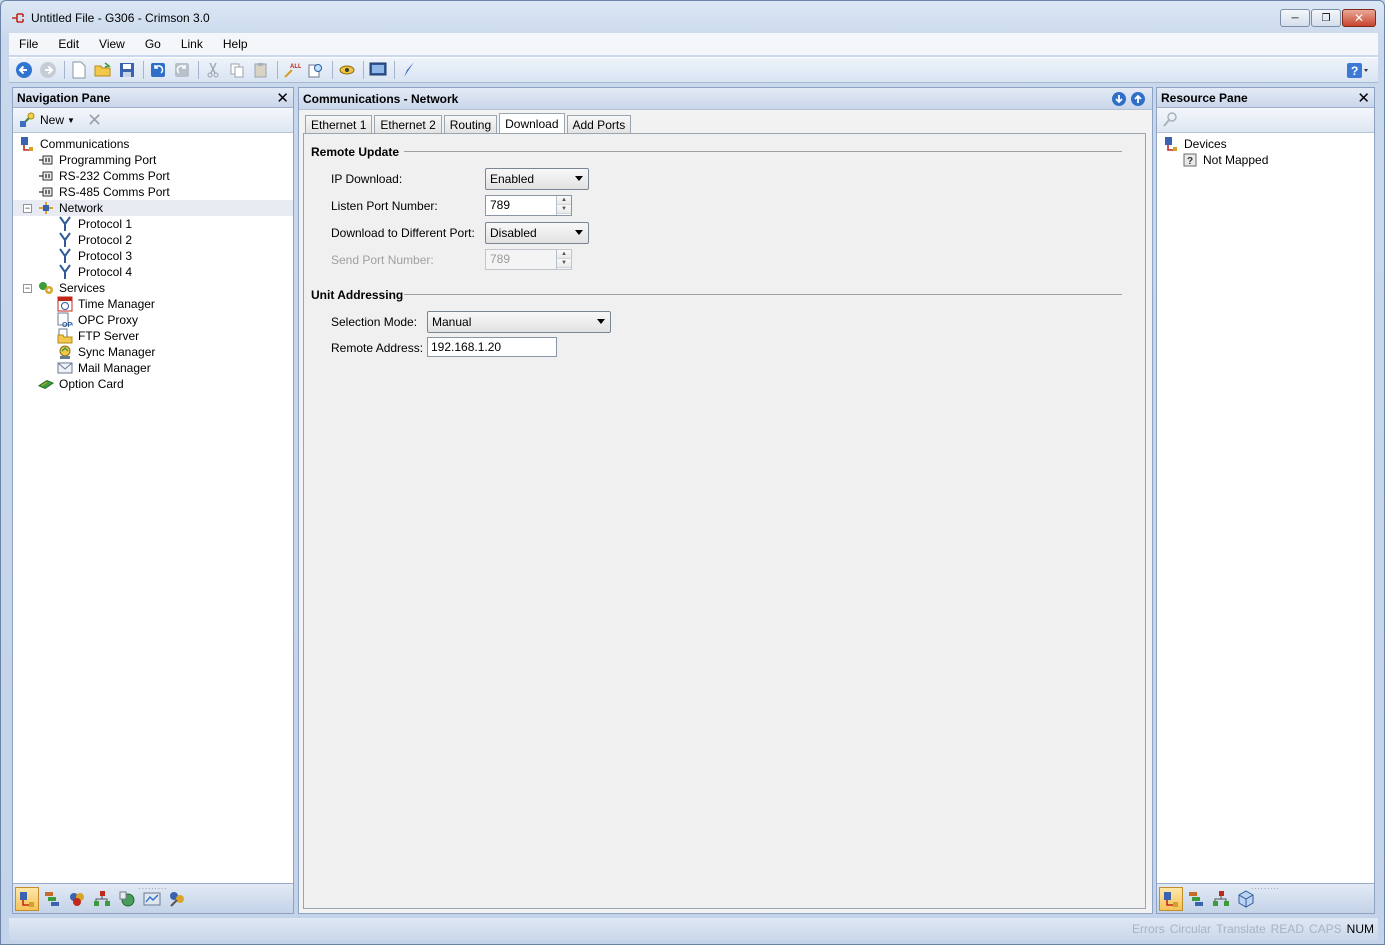 Image resolution: width=1385 pixels, height=945 pixels. I want to click on category-security-button, so click(177, 899).